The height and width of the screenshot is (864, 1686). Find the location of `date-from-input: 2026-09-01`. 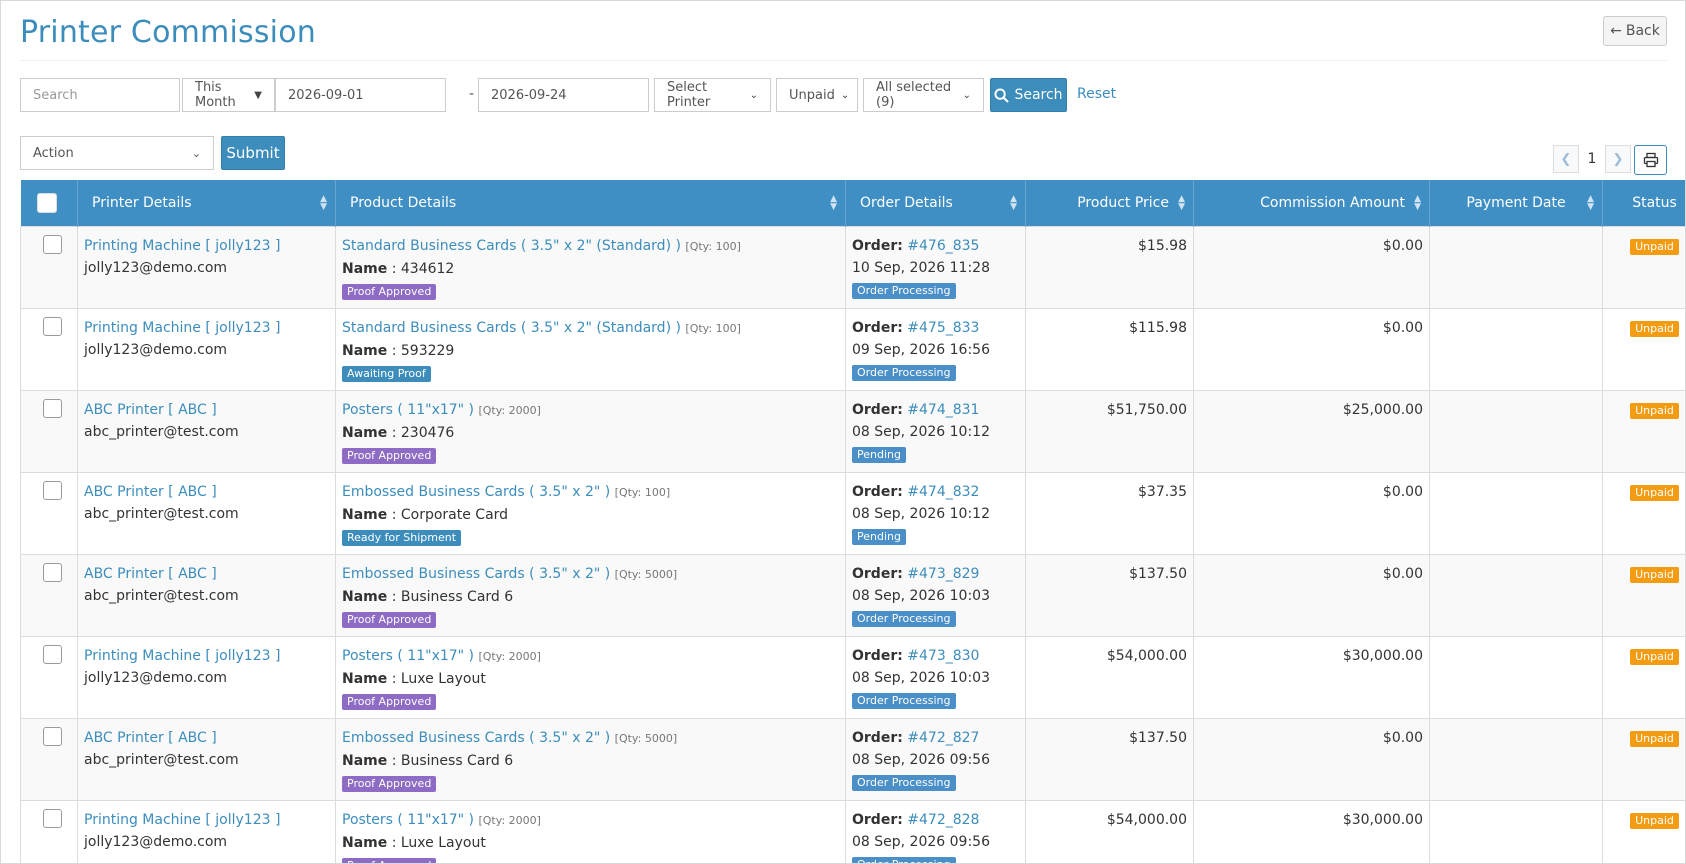

date-from-input: 2026-09-01 is located at coordinates (360, 95).